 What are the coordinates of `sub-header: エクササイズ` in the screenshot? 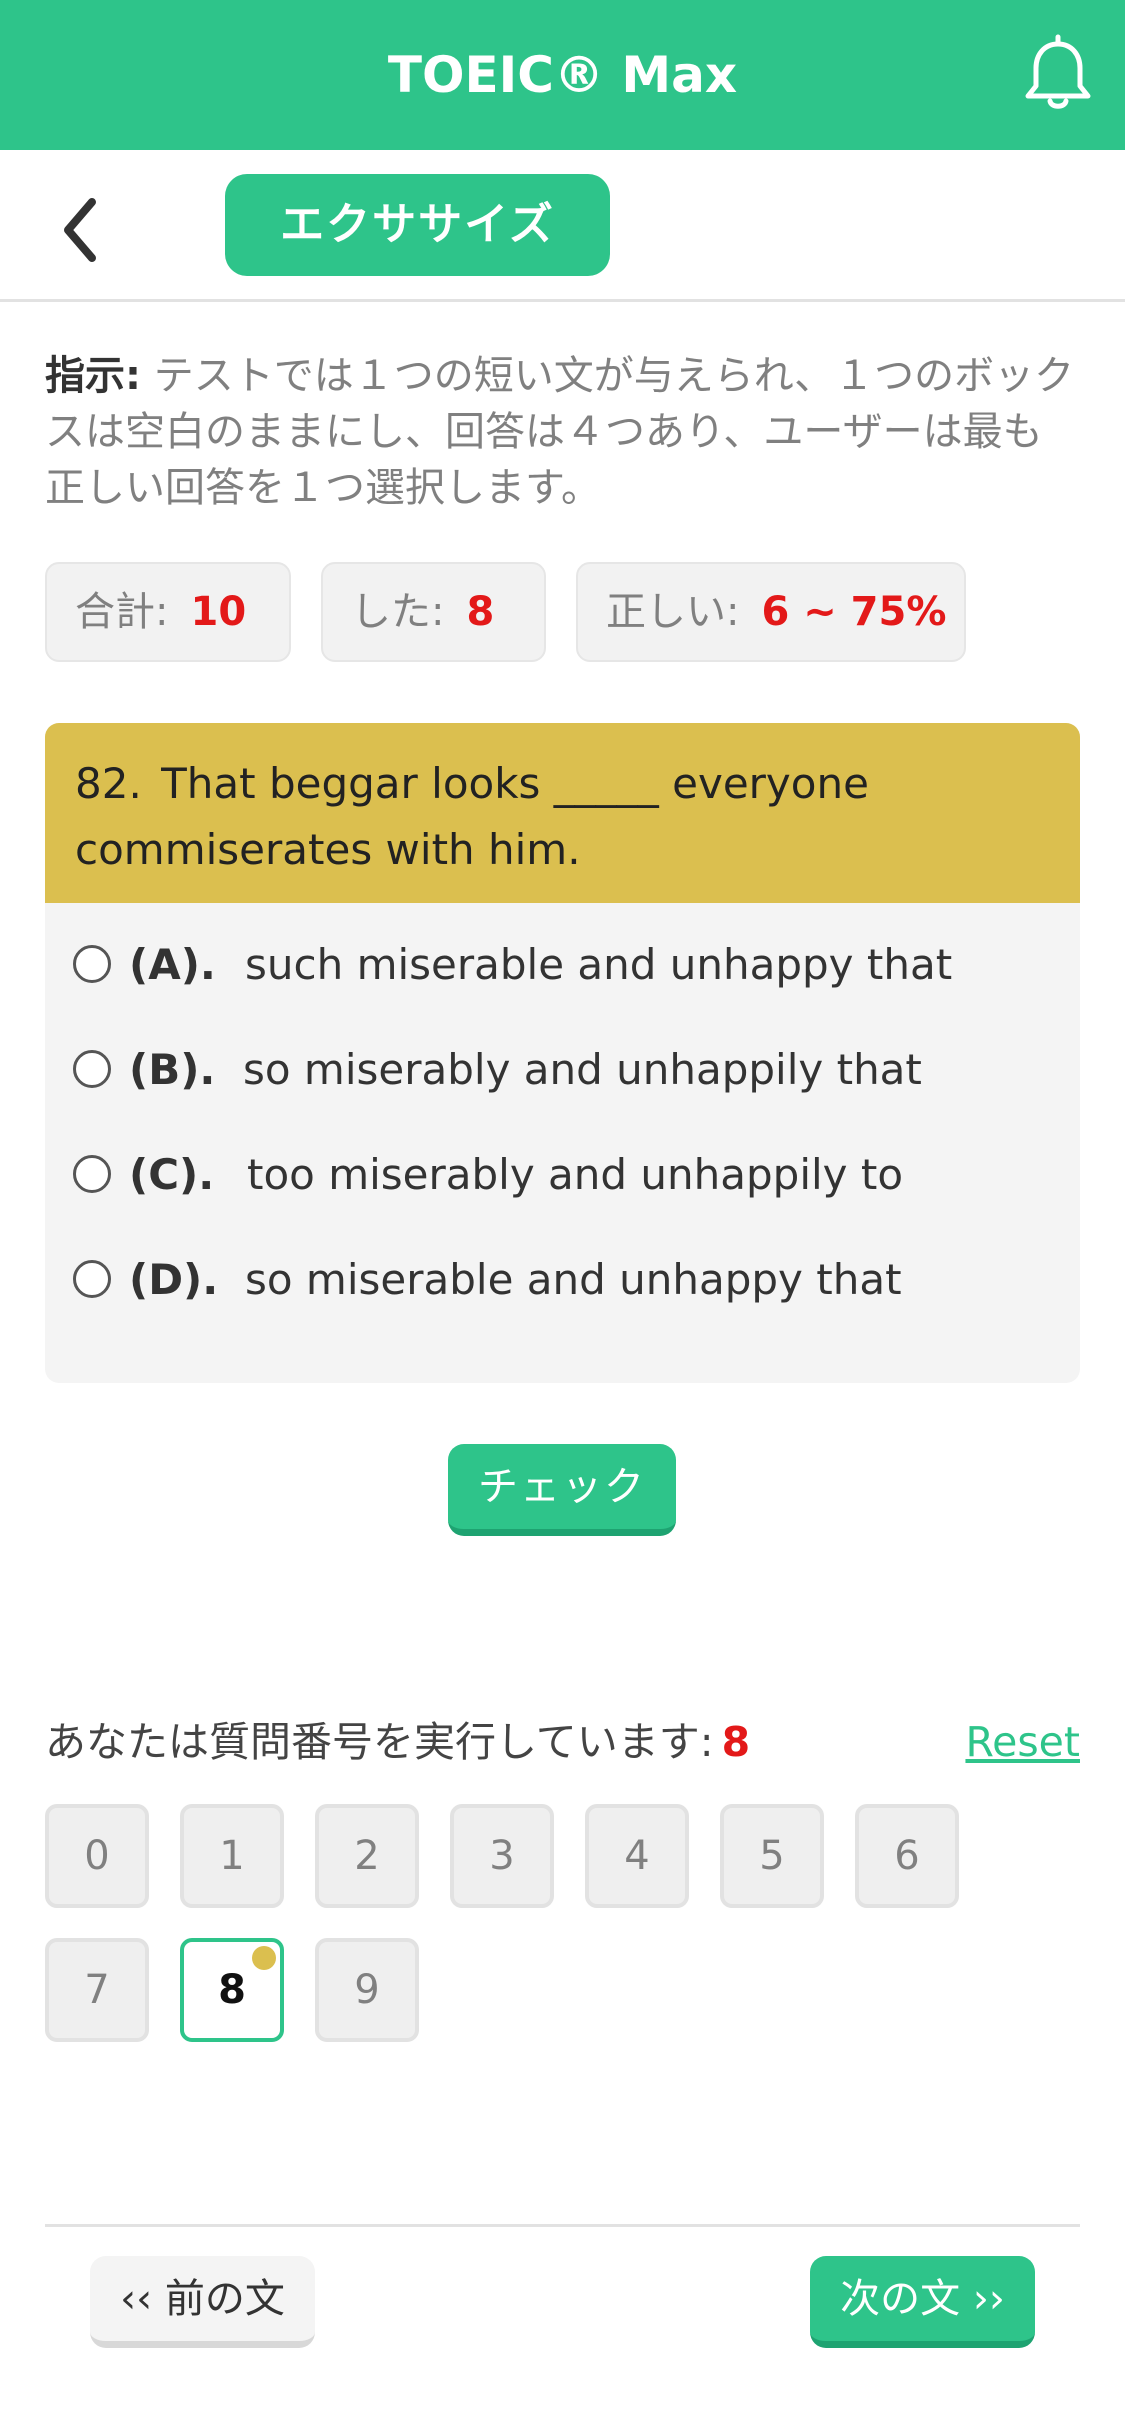 It's located at (562, 226).